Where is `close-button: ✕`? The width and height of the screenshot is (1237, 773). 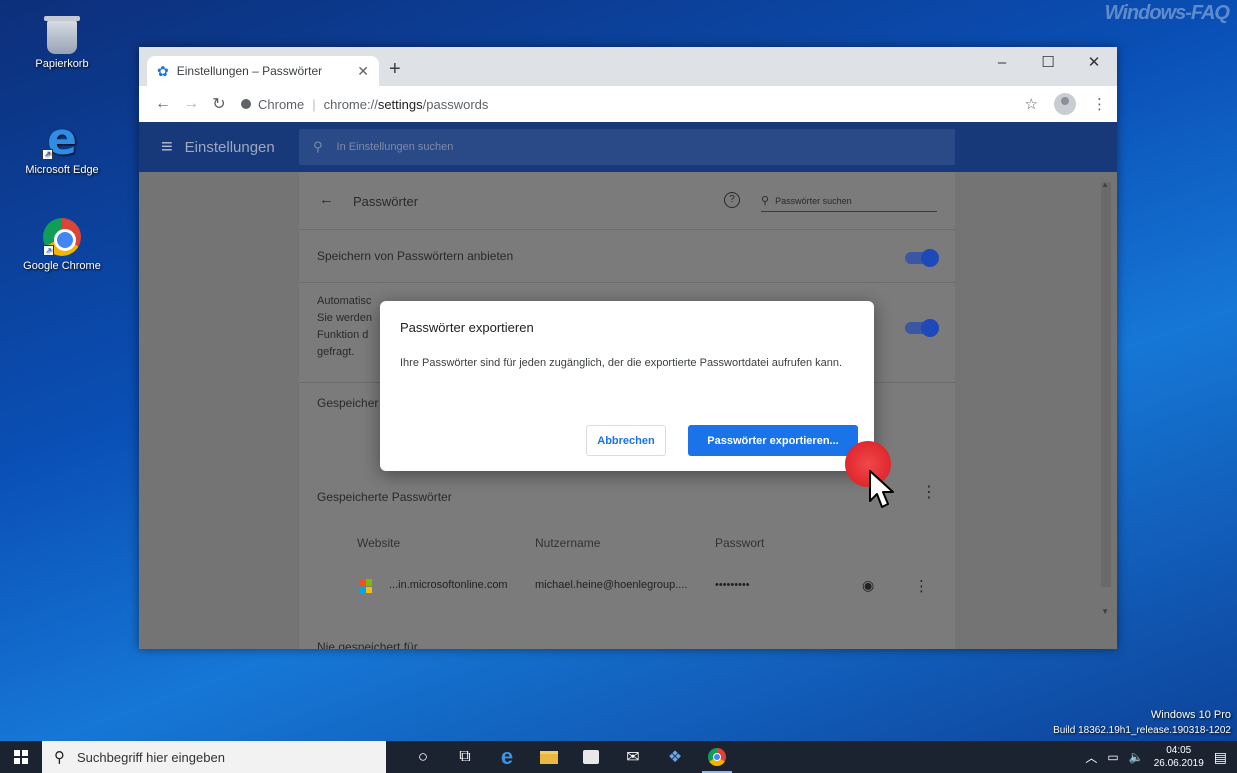 close-button: ✕ is located at coordinates (1094, 62).